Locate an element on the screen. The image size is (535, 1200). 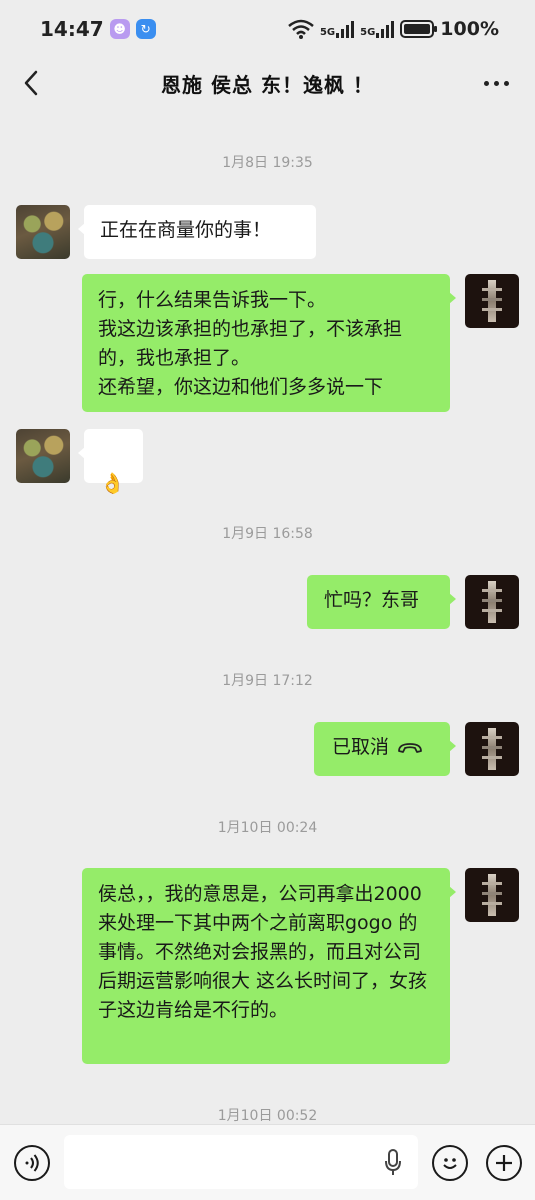
timestamp: 1月10日 00:52 is located at coordinates (267, 1116).